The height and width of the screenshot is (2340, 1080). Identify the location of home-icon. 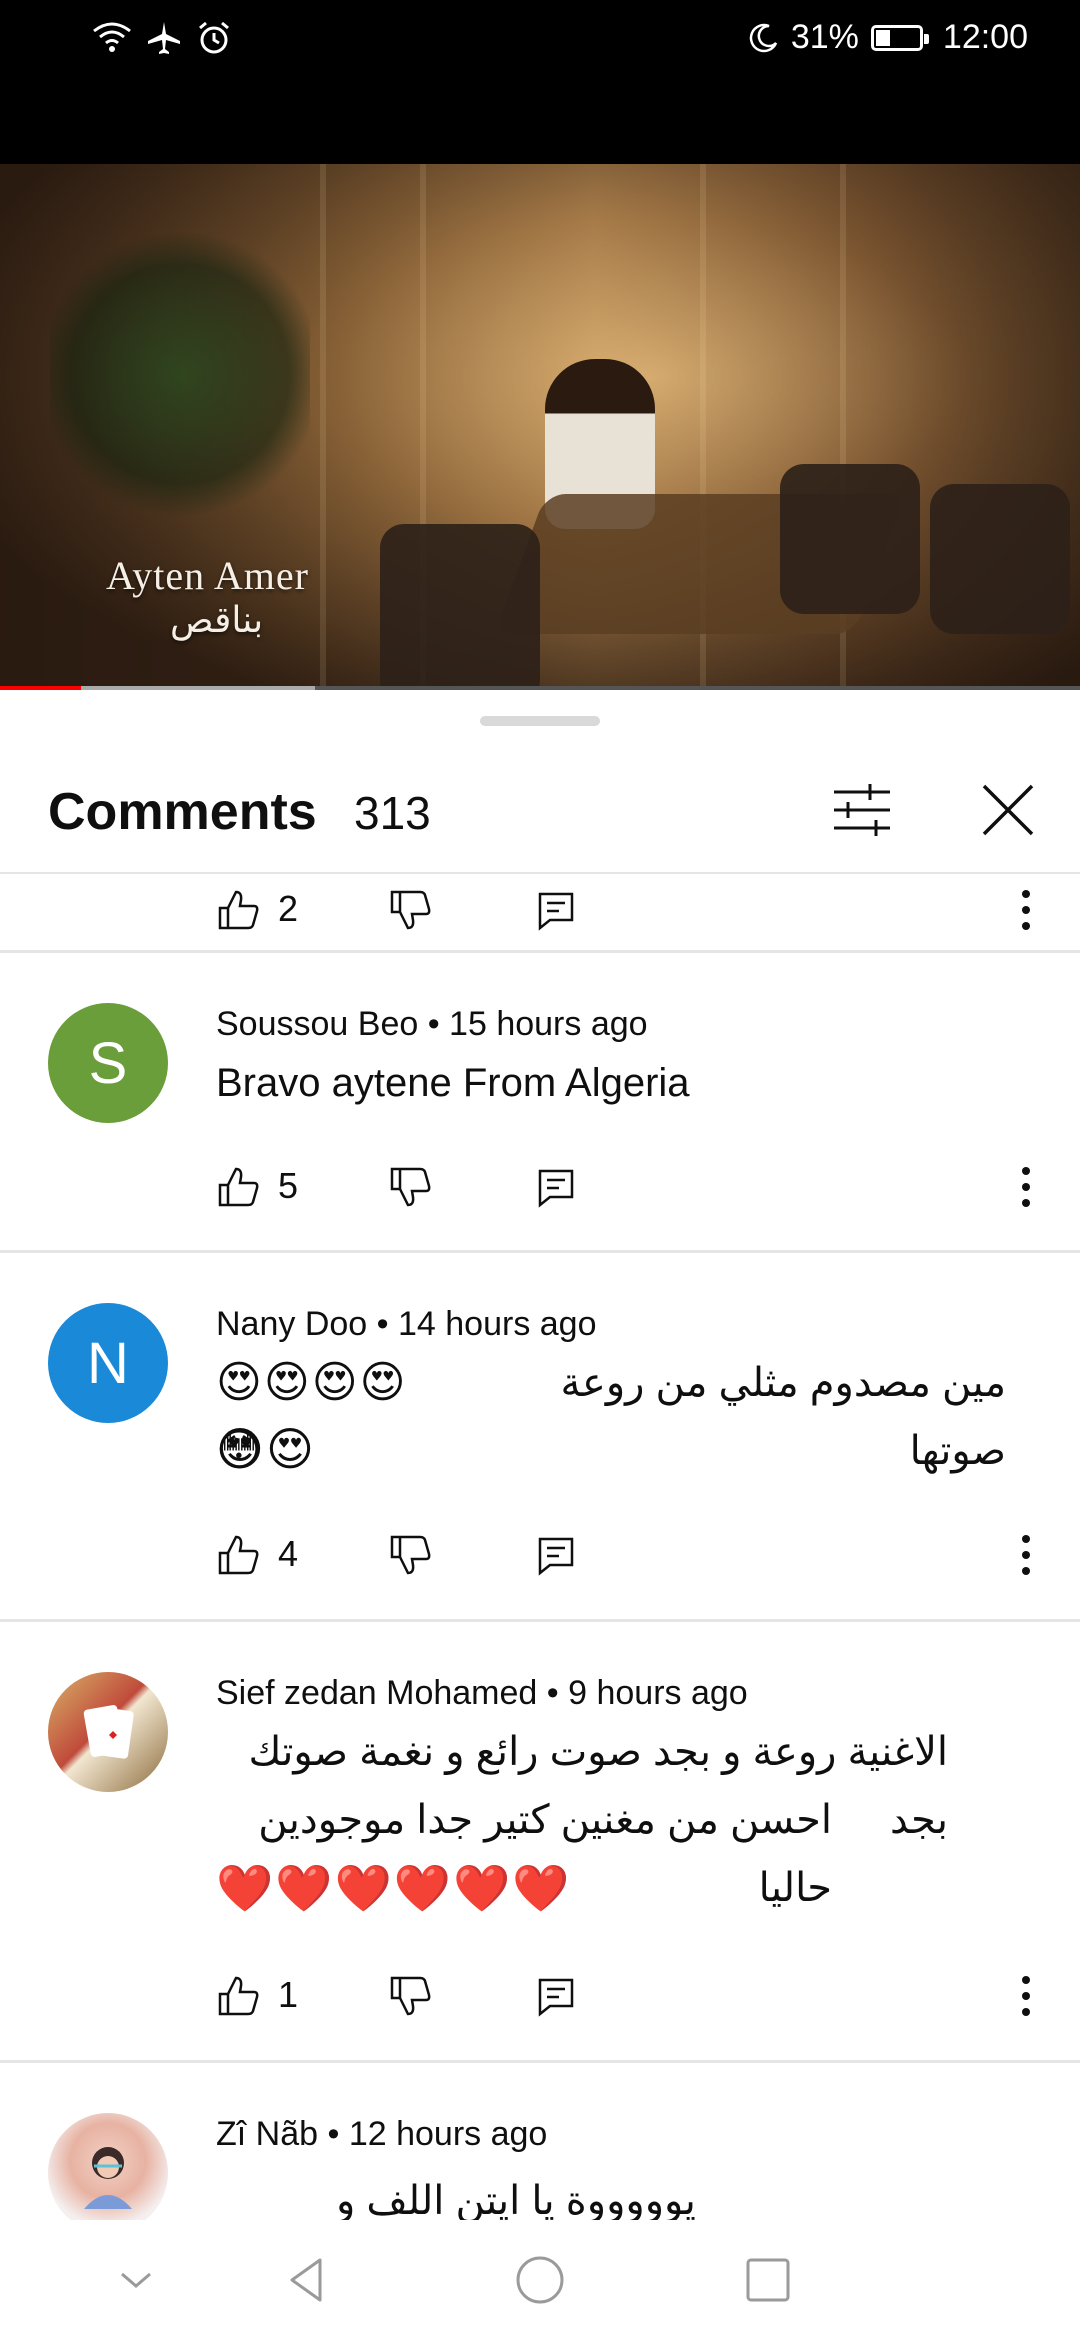
(540, 2280).